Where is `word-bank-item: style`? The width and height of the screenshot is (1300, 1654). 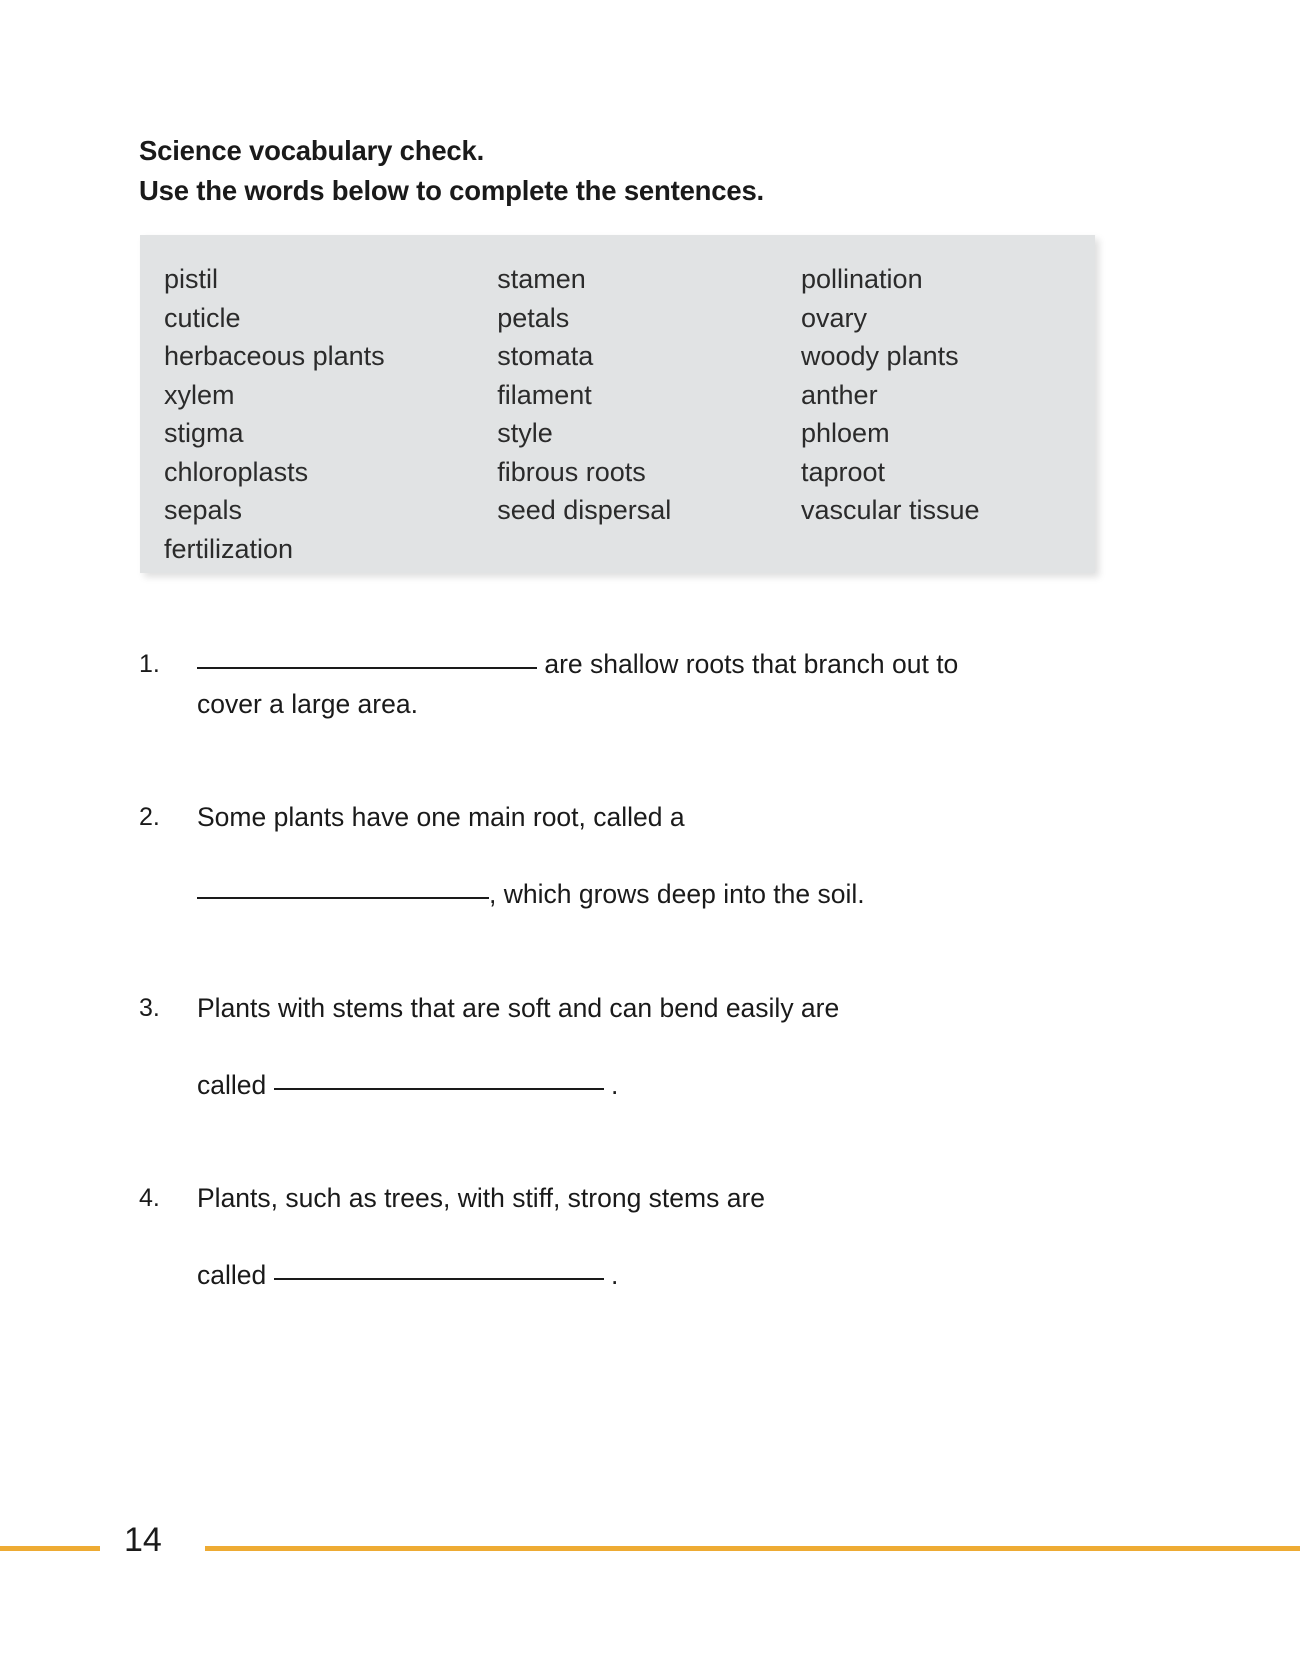
word-bank-item: style is located at coordinates (525, 433).